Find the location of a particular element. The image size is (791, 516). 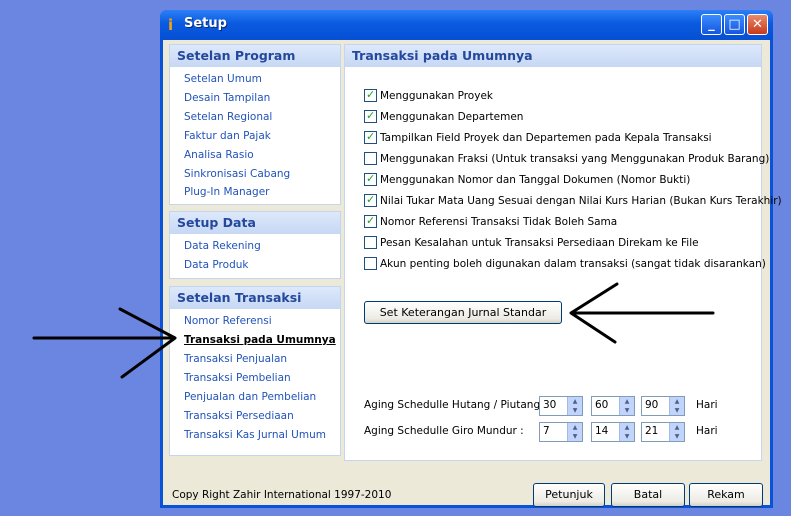

nav-item-analisa-rasio: Analisa Rasio is located at coordinates (255, 155).